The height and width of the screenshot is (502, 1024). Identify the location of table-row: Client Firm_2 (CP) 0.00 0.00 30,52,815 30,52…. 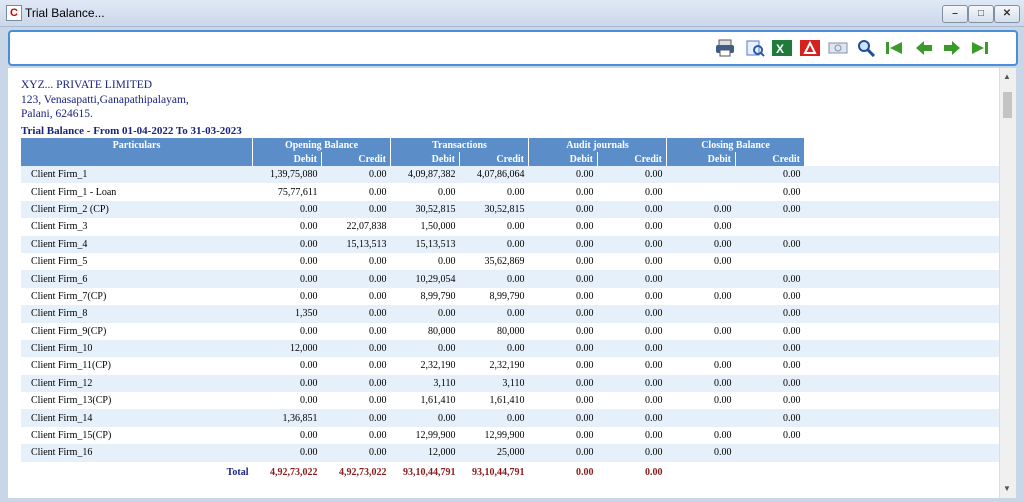
(512, 209).